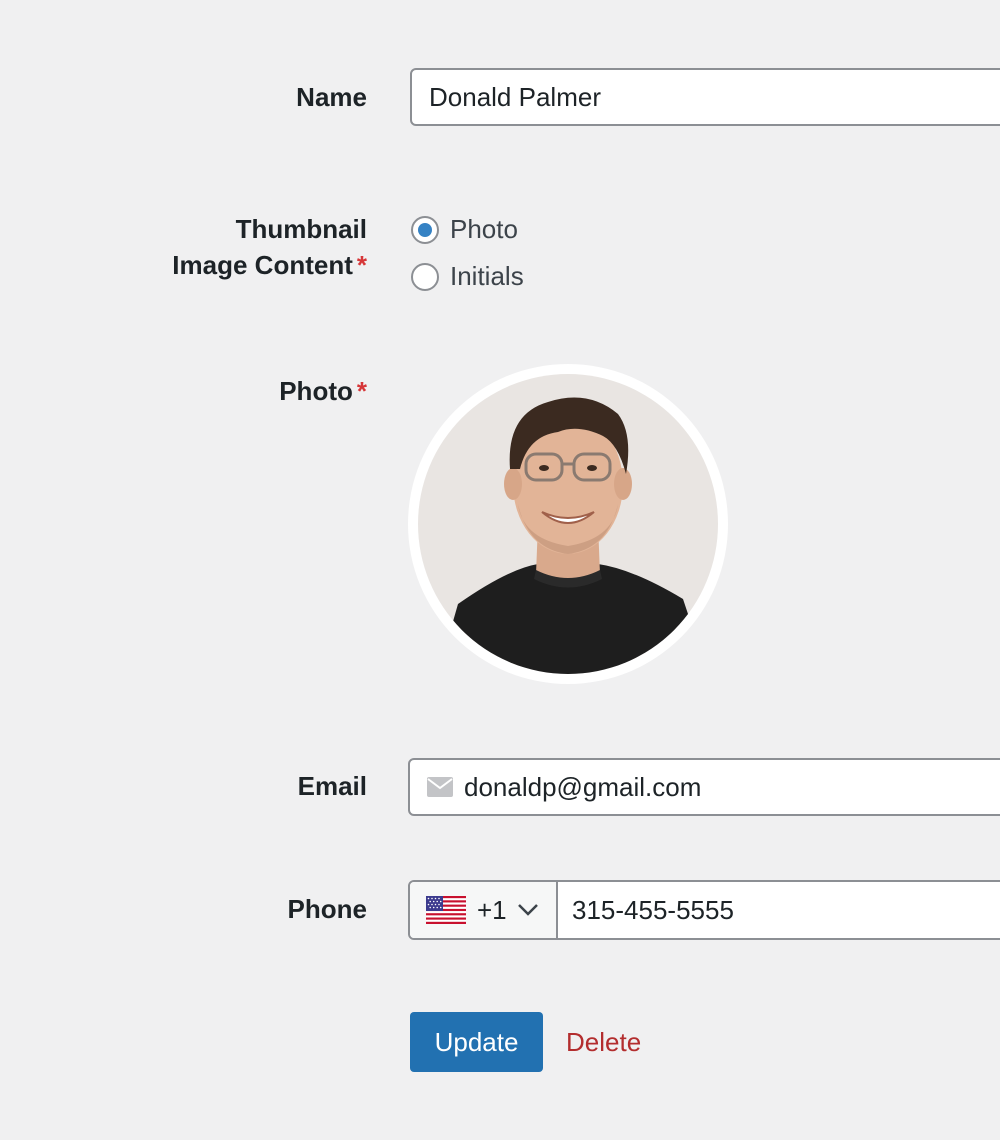  I want to click on name-input-value: Donald Palmer, so click(515, 96).